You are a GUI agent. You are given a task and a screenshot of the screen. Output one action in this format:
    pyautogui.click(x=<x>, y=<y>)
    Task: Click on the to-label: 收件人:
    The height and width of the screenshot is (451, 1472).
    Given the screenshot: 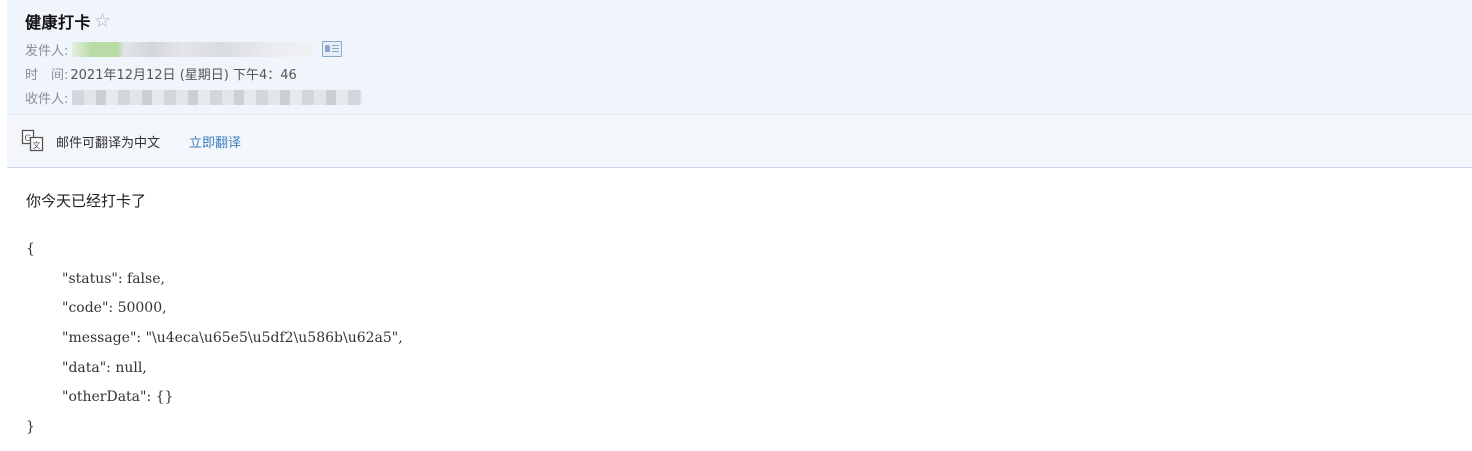 What is the action you would take?
    pyautogui.click(x=47, y=99)
    